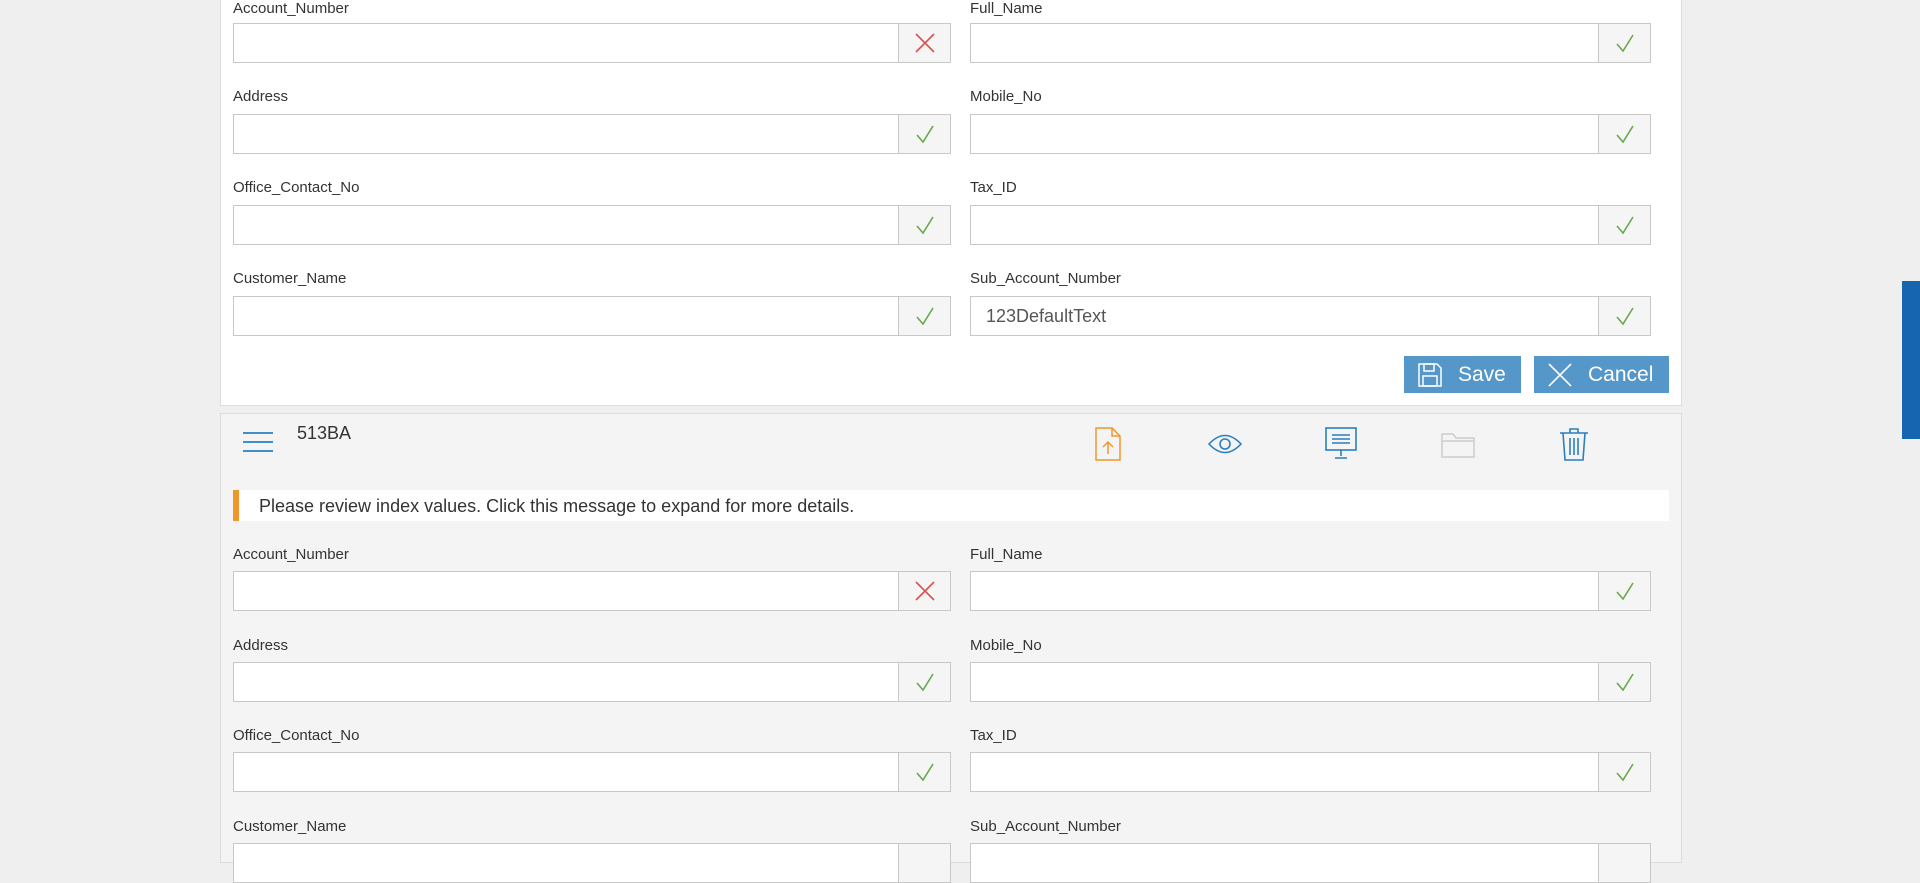 The image size is (1920, 883). What do you see at coordinates (1621, 374) in the screenshot?
I see `cancel-button-label: Cancel` at bounding box center [1621, 374].